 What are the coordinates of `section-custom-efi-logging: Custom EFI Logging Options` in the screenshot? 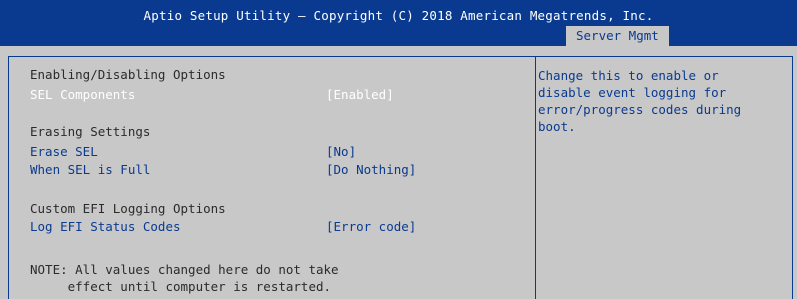 It's located at (128, 208).